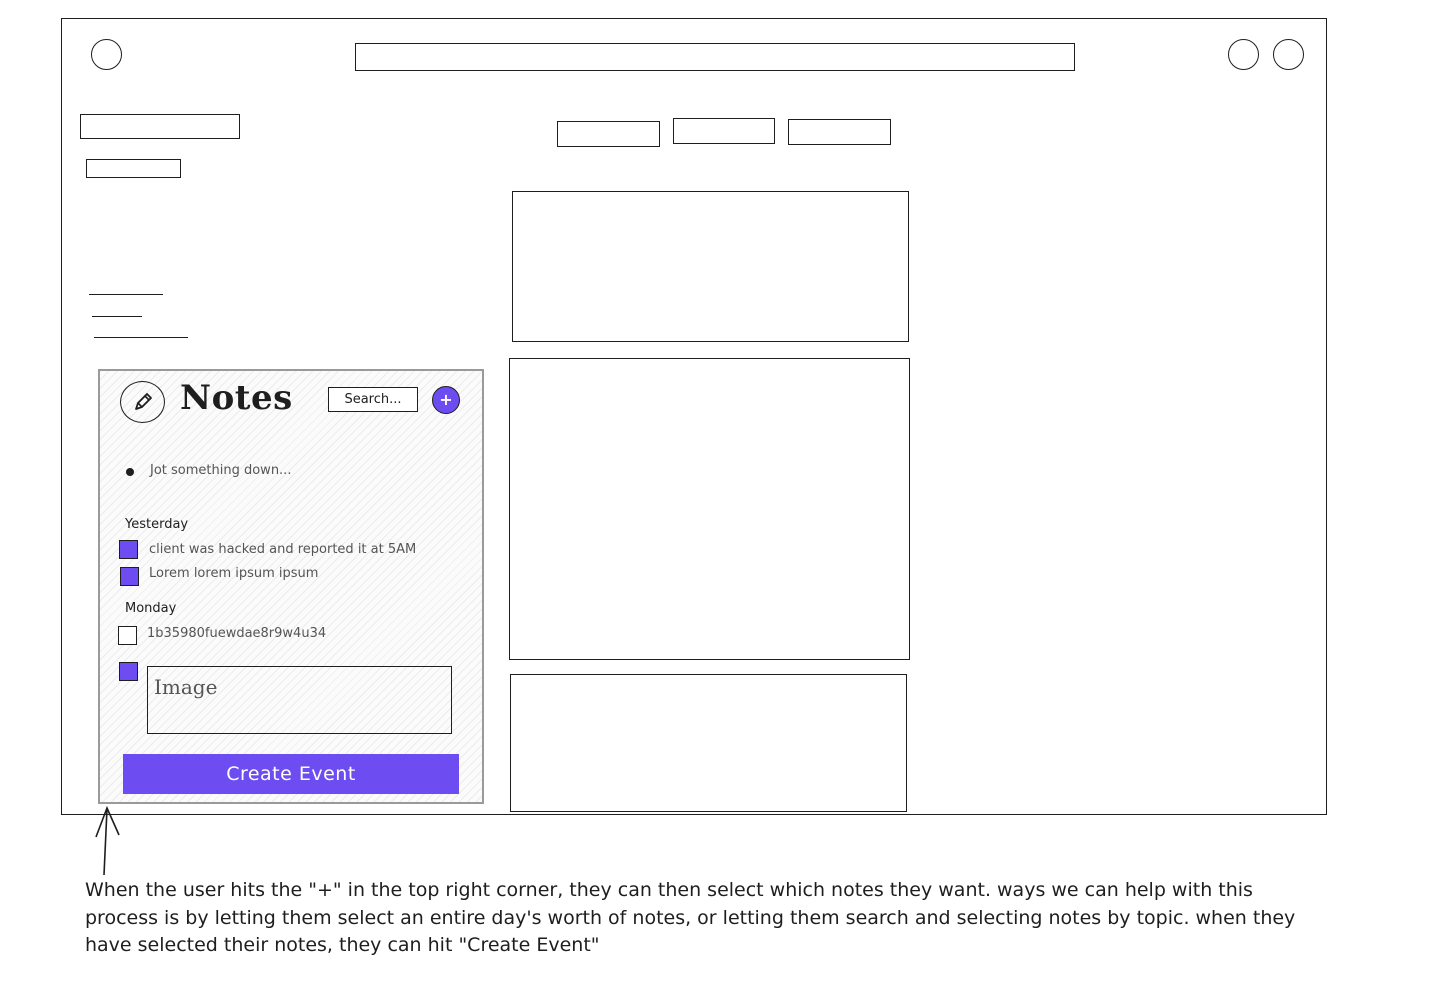 The width and height of the screenshot is (1440, 996). I want to click on notes-title: Notes, so click(236, 398).